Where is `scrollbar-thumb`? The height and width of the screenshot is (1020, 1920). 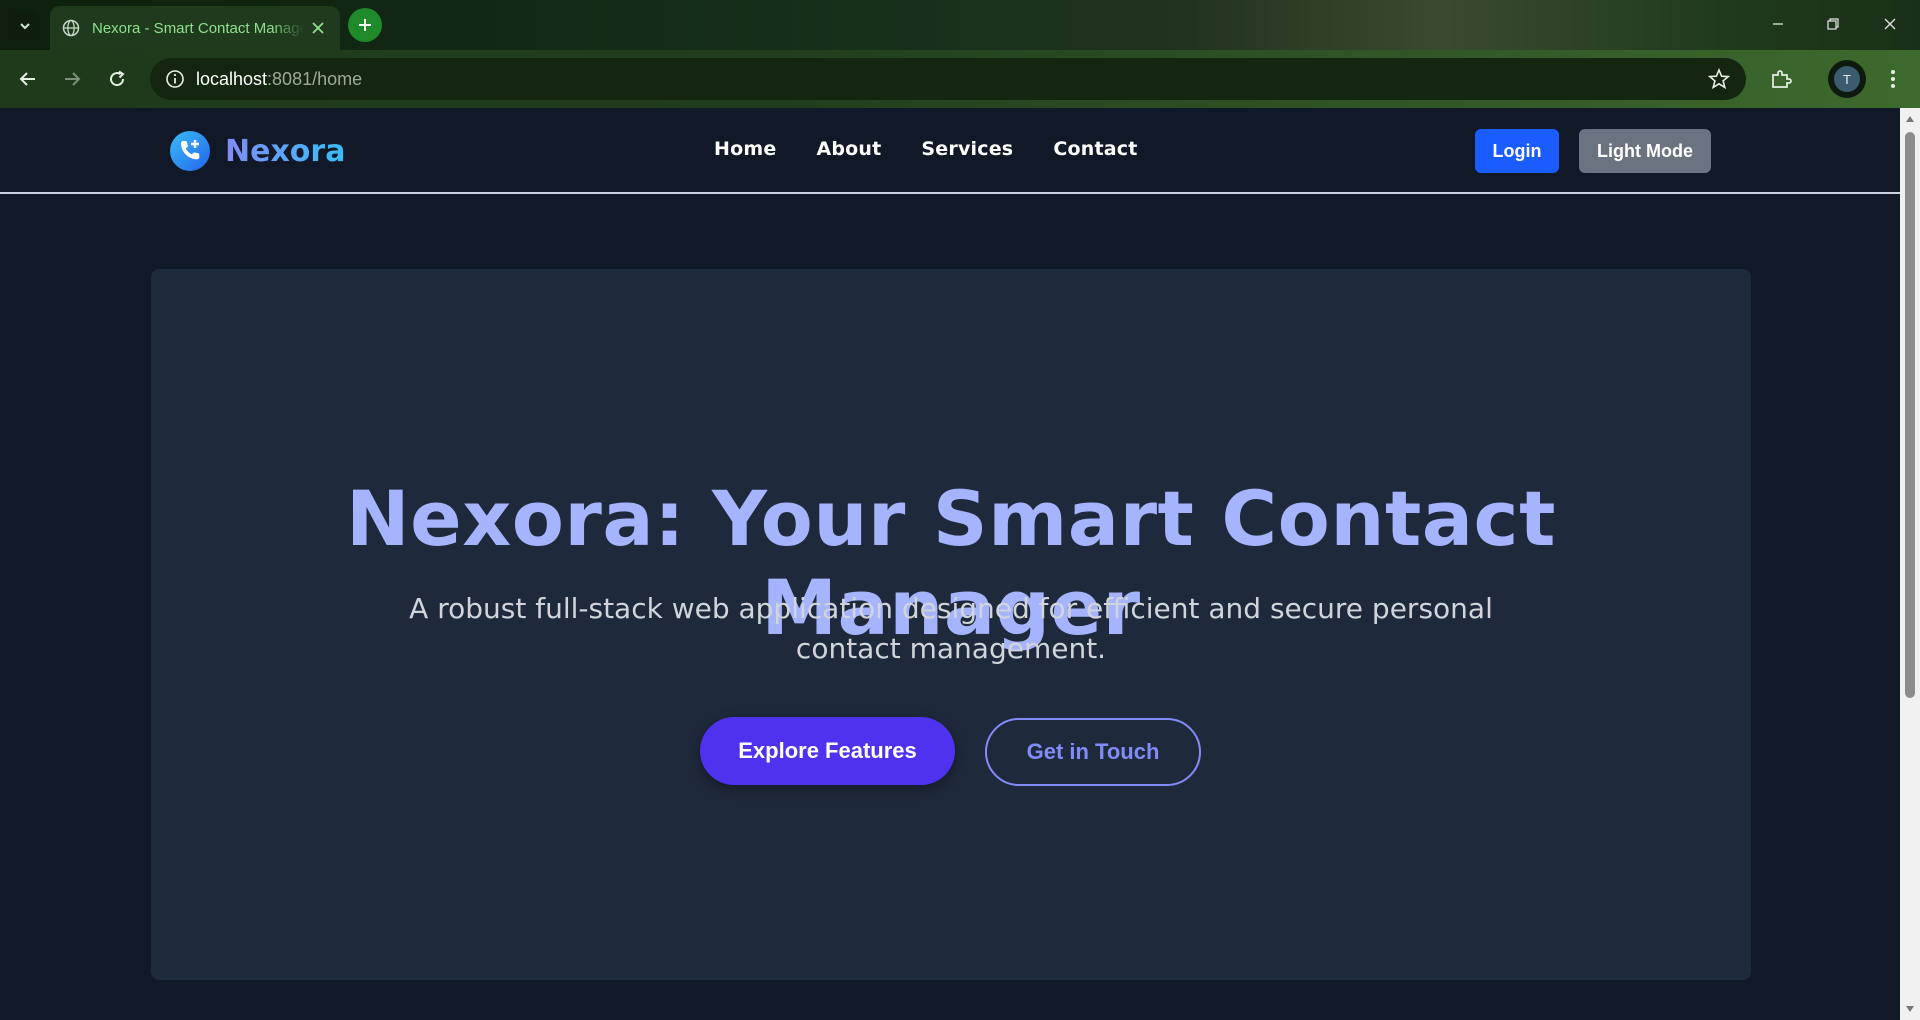
scrollbar-thumb is located at coordinates (1910, 415).